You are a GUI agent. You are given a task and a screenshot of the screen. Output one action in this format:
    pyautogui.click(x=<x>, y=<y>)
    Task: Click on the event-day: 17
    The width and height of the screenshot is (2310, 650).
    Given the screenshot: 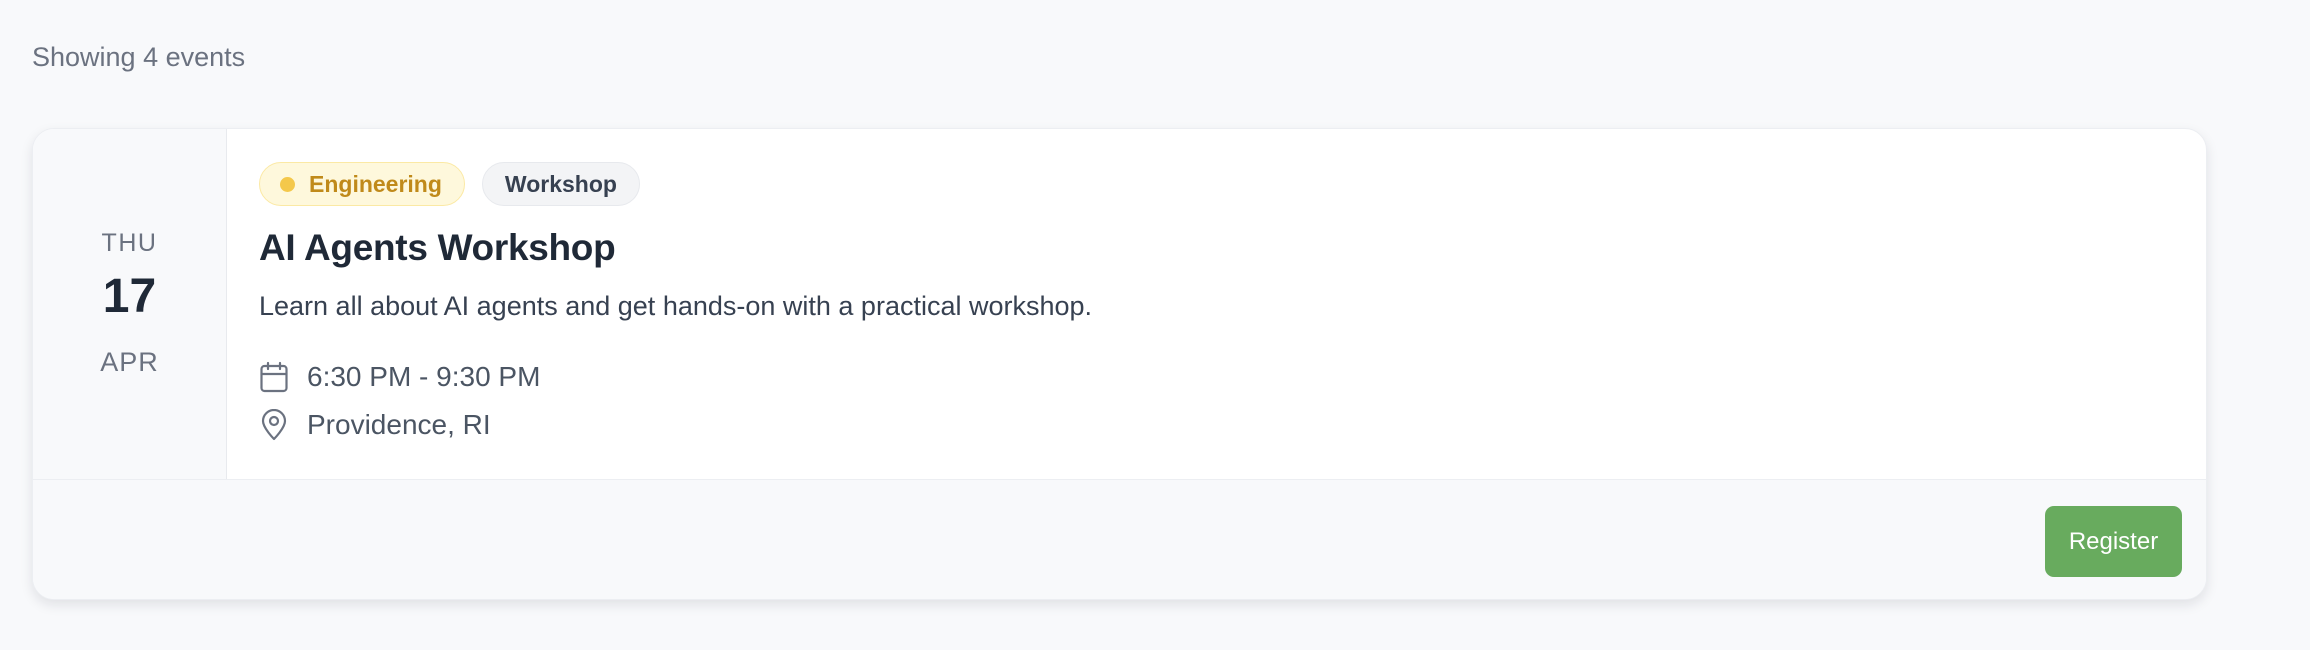 What is the action you would take?
    pyautogui.click(x=129, y=296)
    